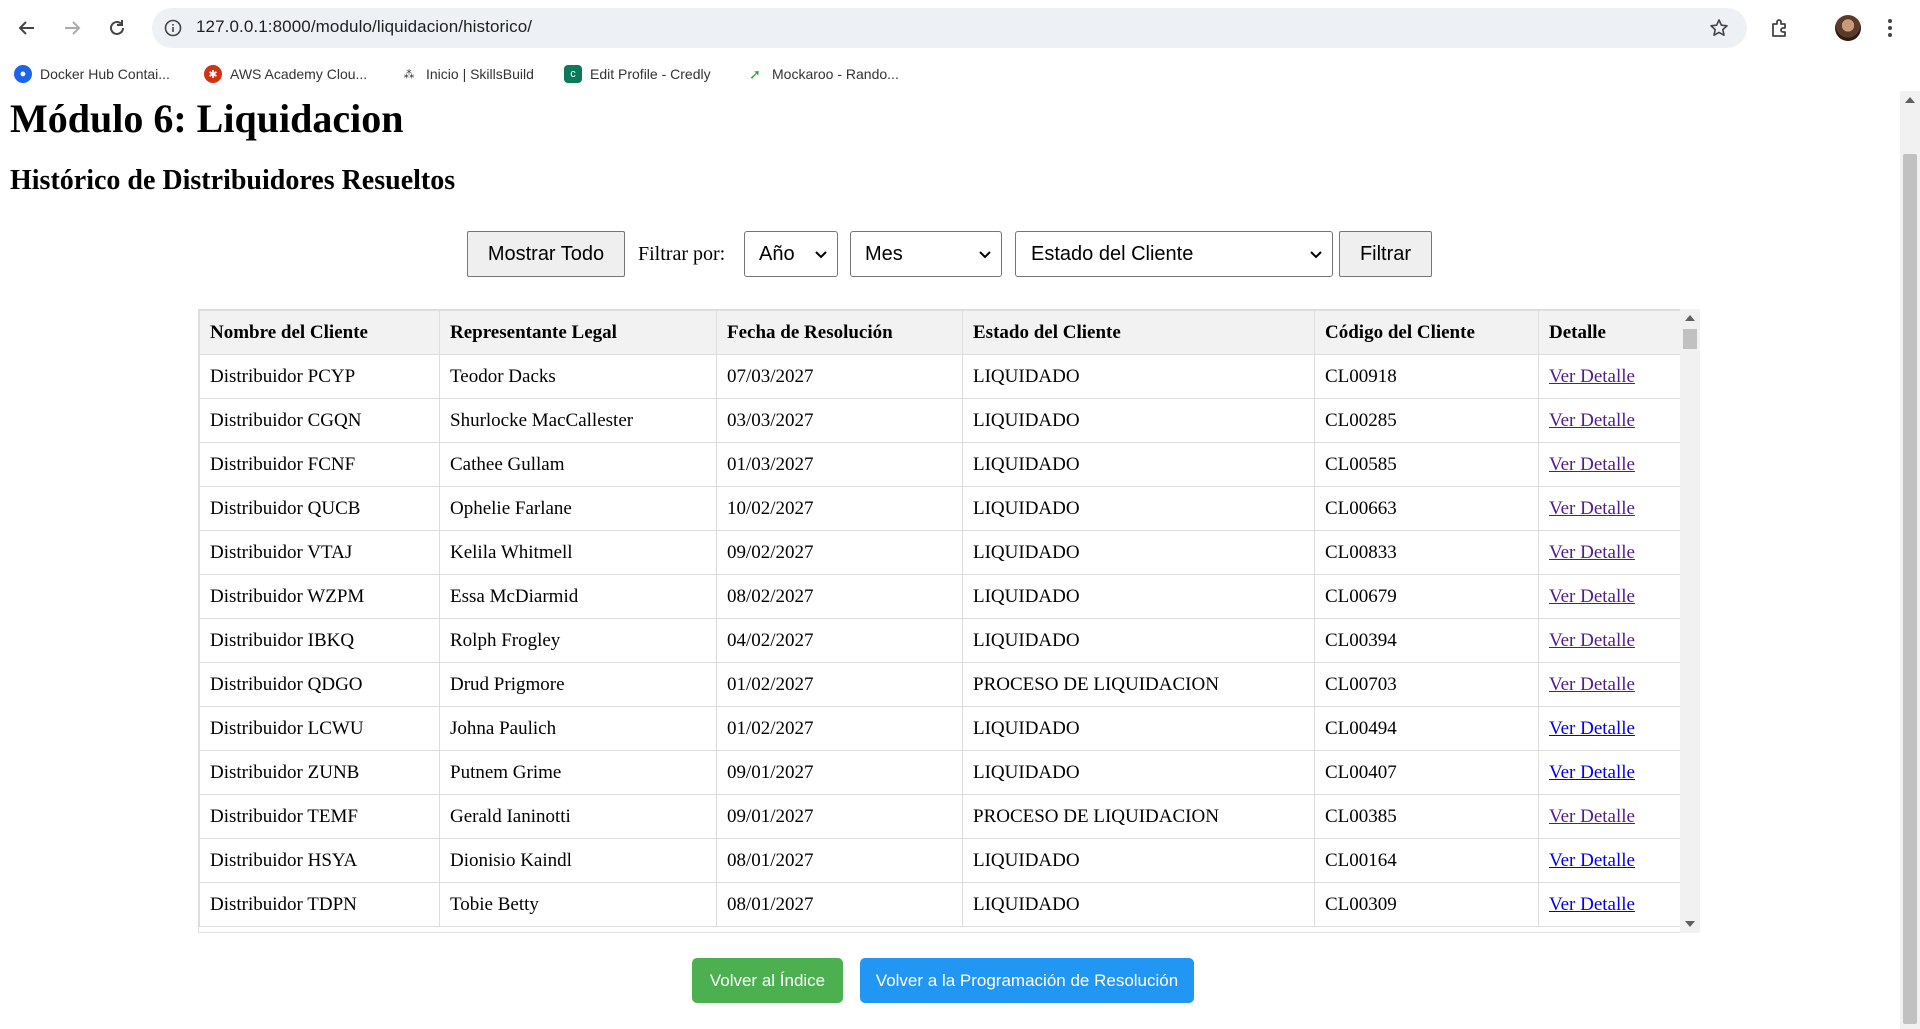 The image size is (1920, 1029). I want to click on cell-resolution-date: 10/02/2027, so click(839, 508).